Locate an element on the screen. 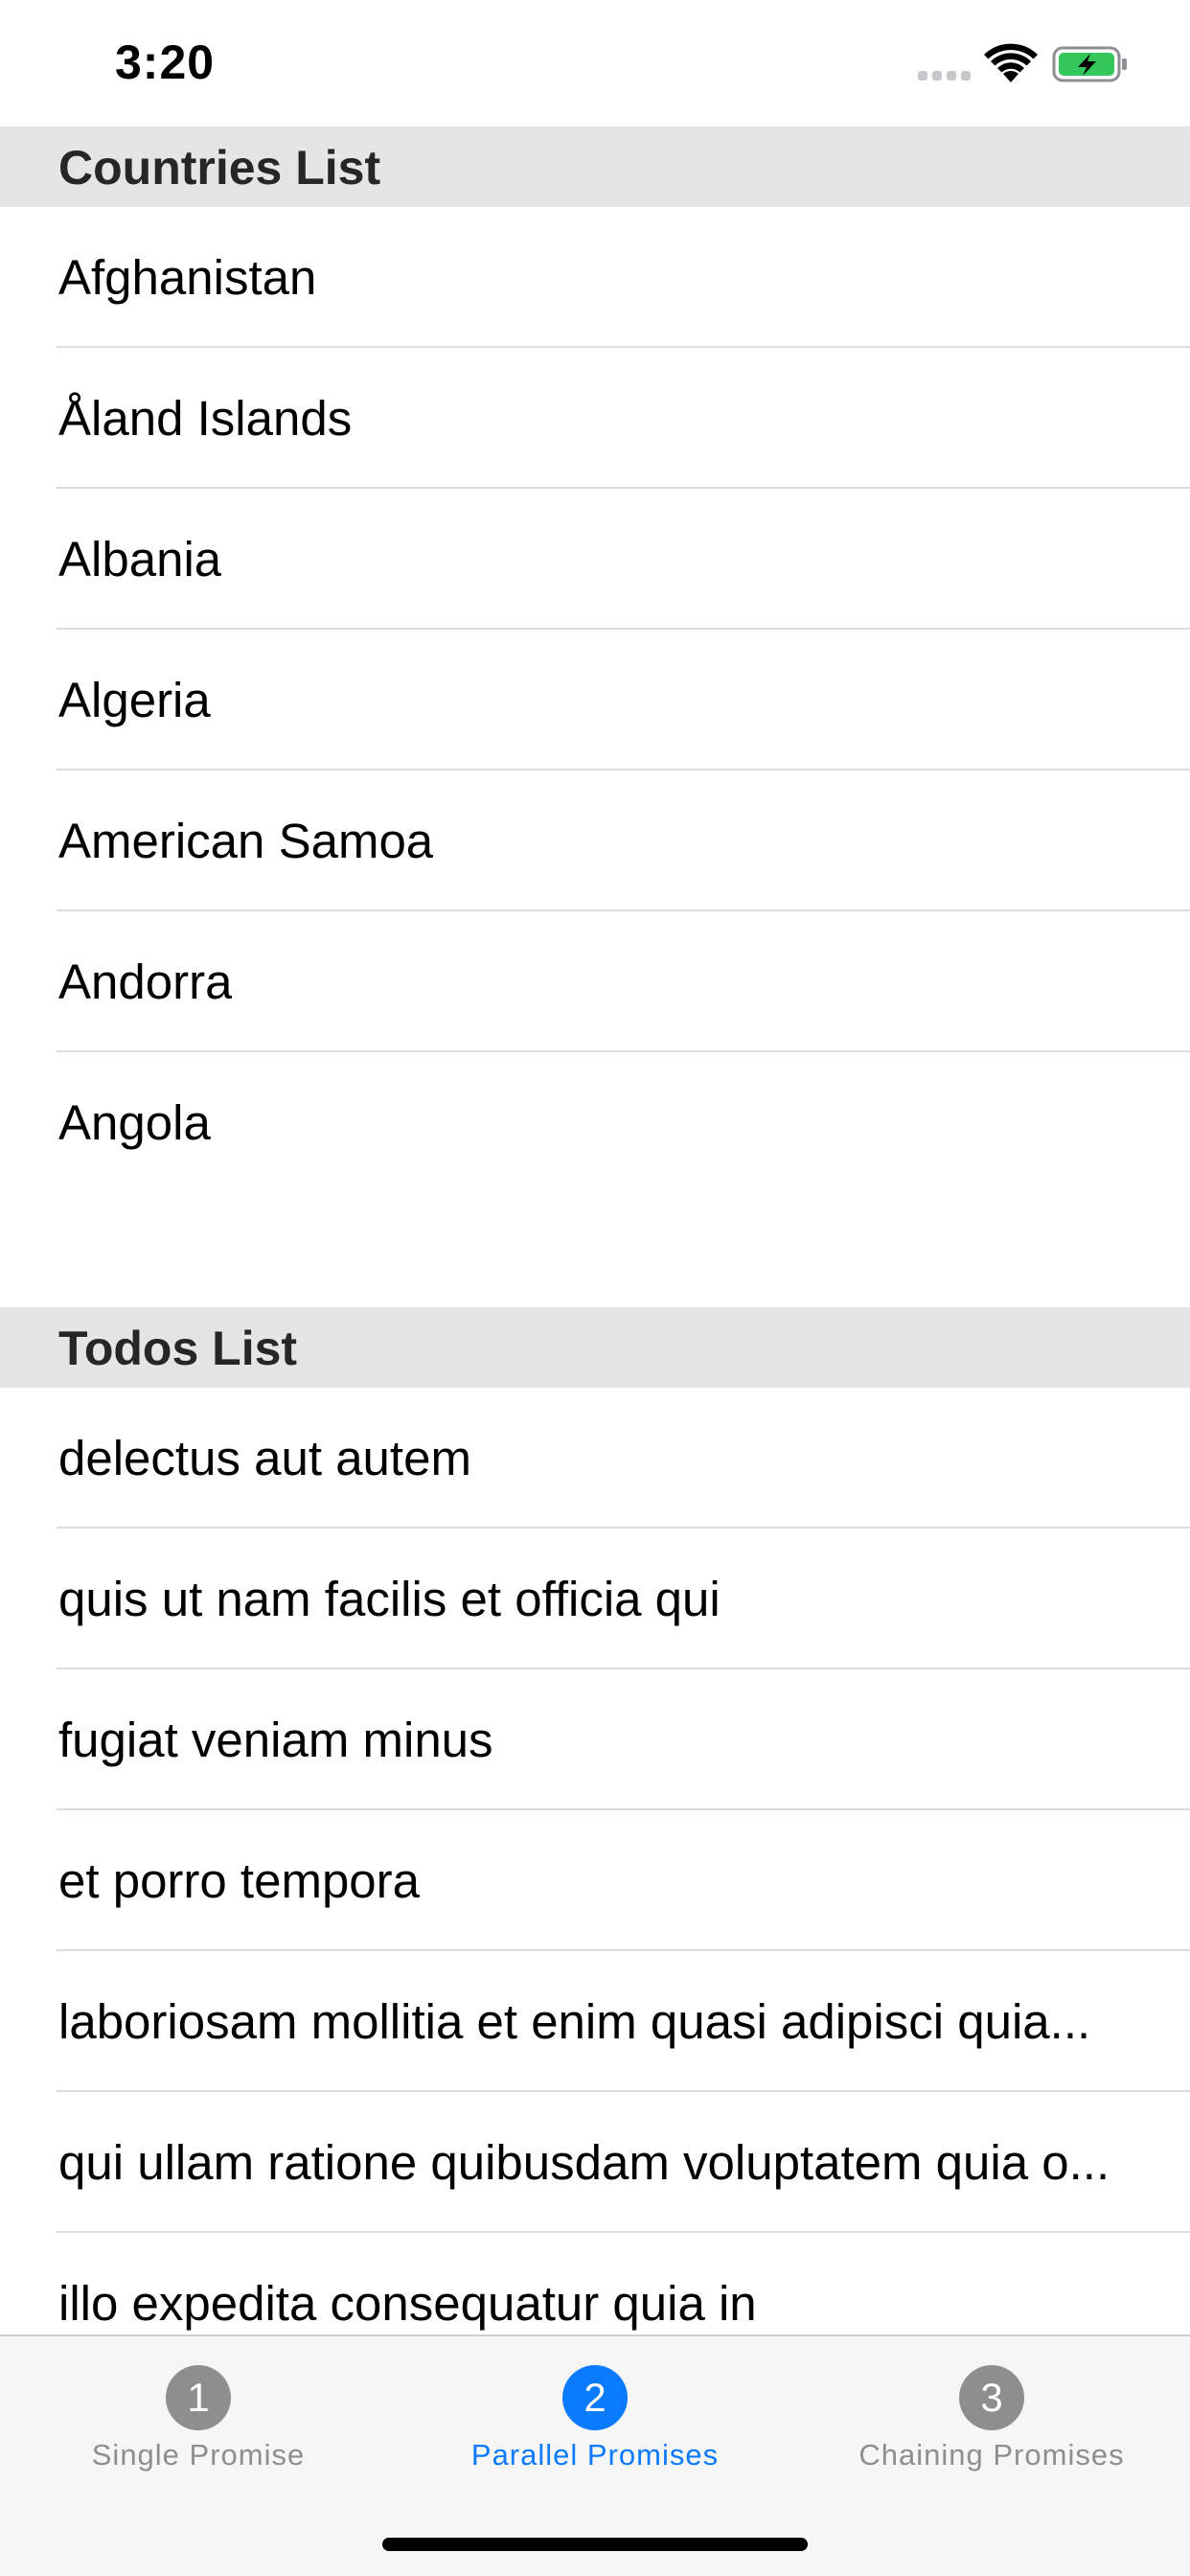 The width and height of the screenshot is (1190, 2576). todo-row: et porro tempora is located at coordinates (595, 1880).